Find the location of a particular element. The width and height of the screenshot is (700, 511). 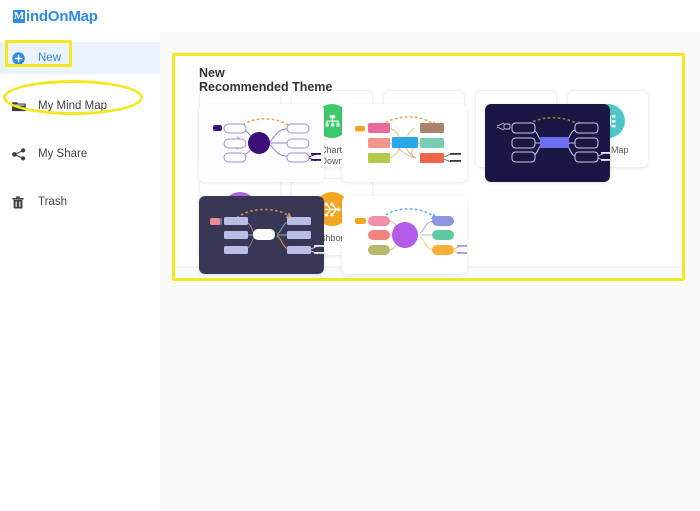

theme-card-dark-navy is located at coordinates (547, 143).